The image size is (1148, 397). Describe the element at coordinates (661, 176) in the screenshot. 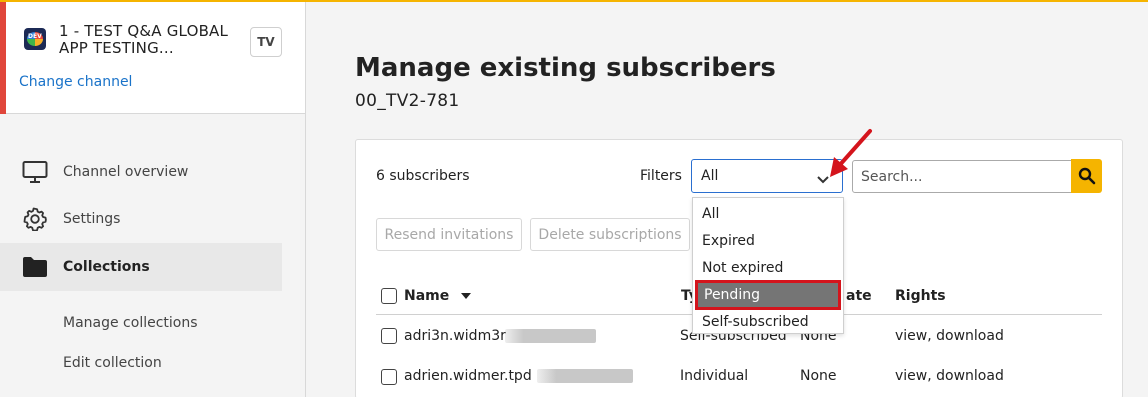

I see `filters-label: Filters` at that location.